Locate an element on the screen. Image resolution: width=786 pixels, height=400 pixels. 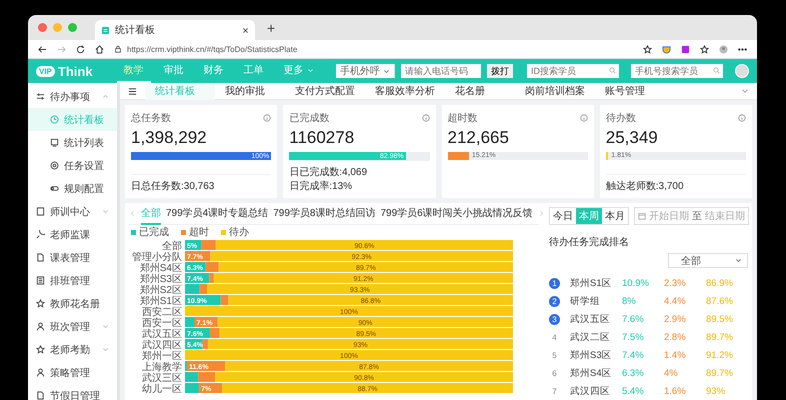
browser-tab: 统计看板 is located at coordinates (175, 30).